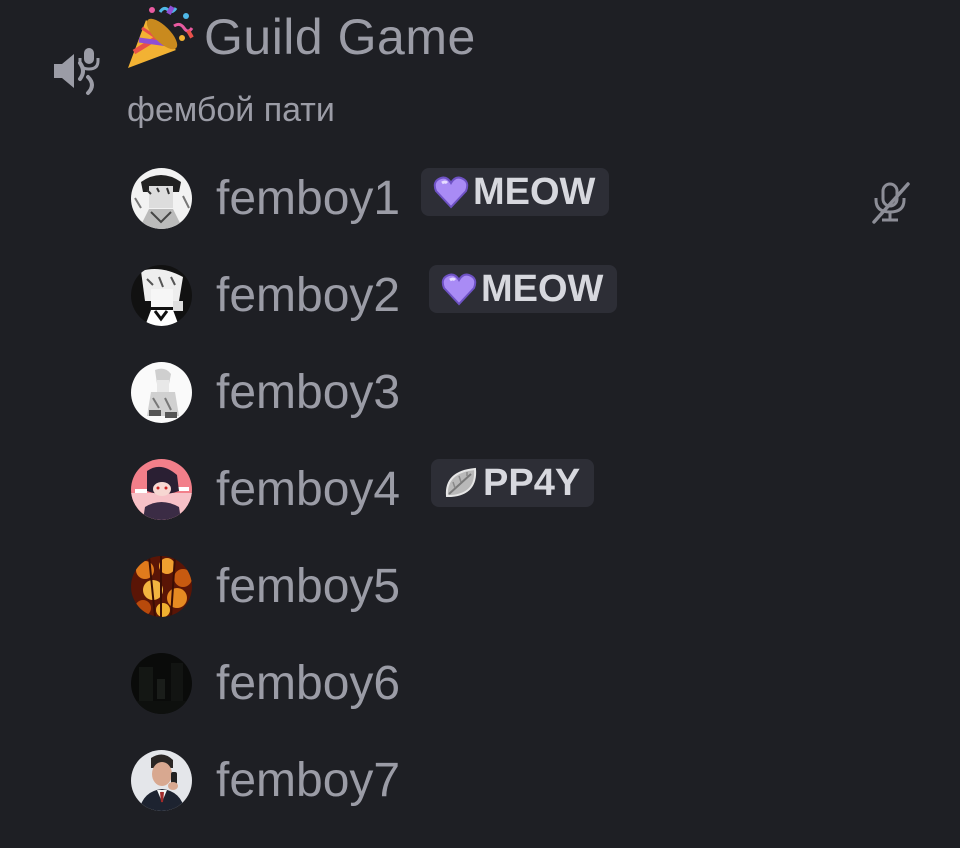 This screenshot has width=960, height=848. I want to click on member-row: femboy4 PP4Y, so click(480, 489).